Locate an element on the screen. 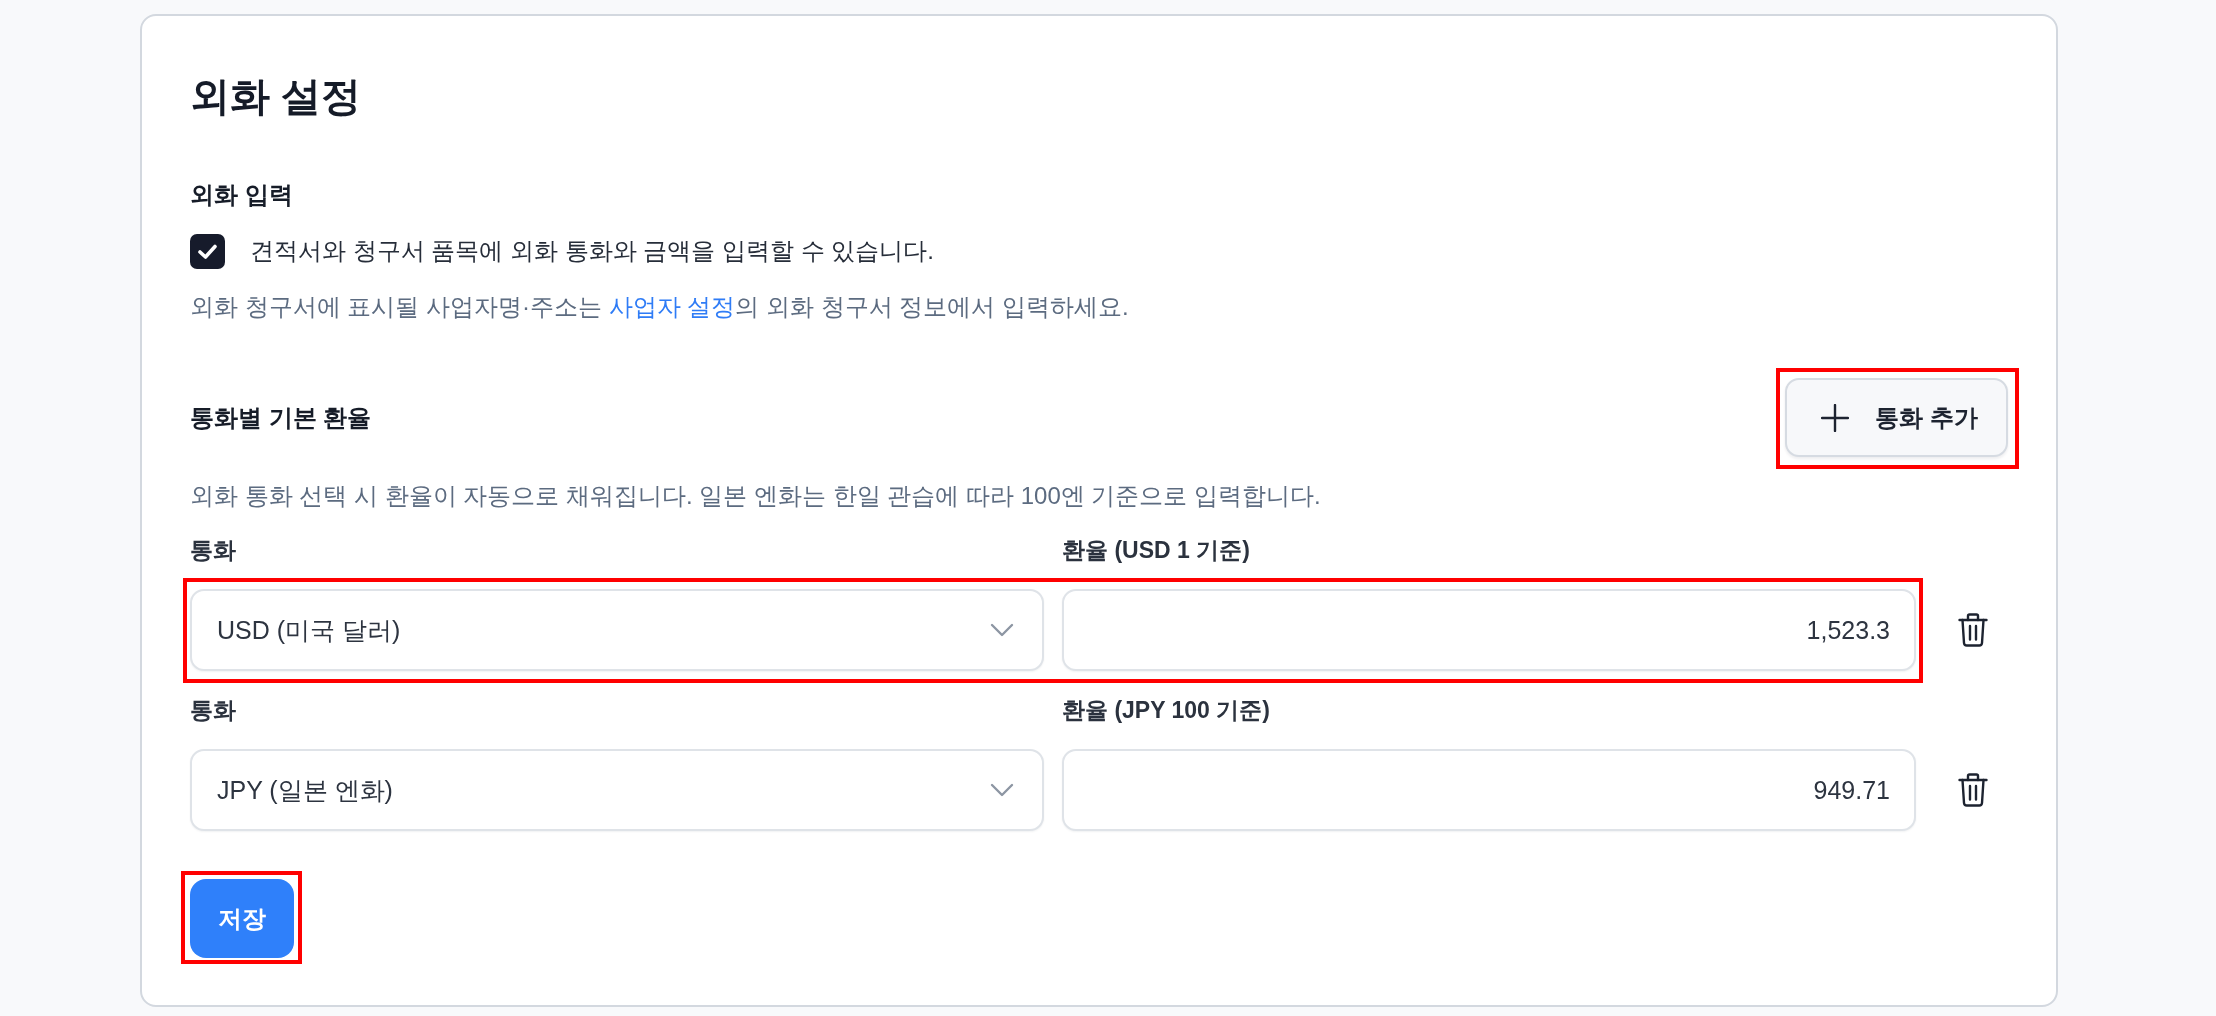 The width and height of the screenshot is (2216, 1016). checkbox is located at coordinates (207, 251).